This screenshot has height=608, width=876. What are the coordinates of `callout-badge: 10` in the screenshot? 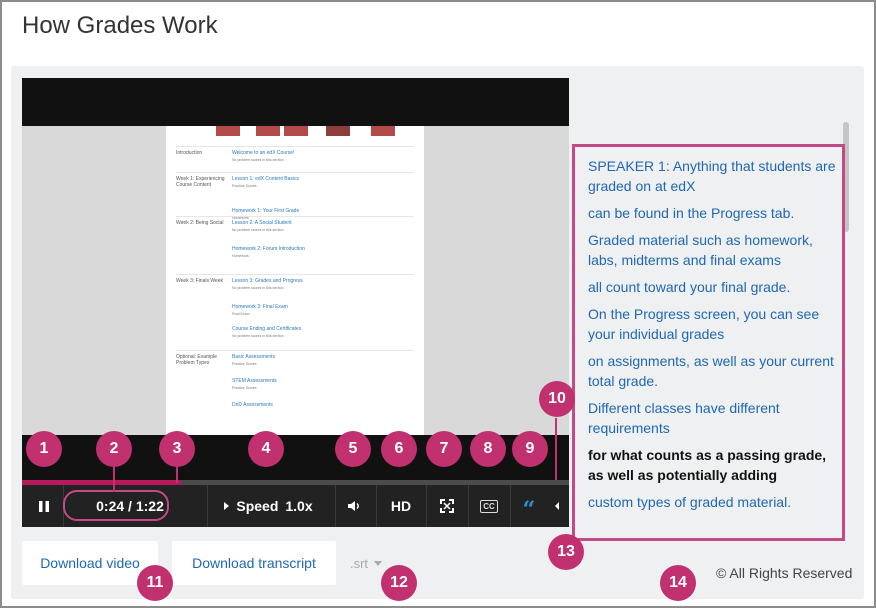 It's located at (557, 399).